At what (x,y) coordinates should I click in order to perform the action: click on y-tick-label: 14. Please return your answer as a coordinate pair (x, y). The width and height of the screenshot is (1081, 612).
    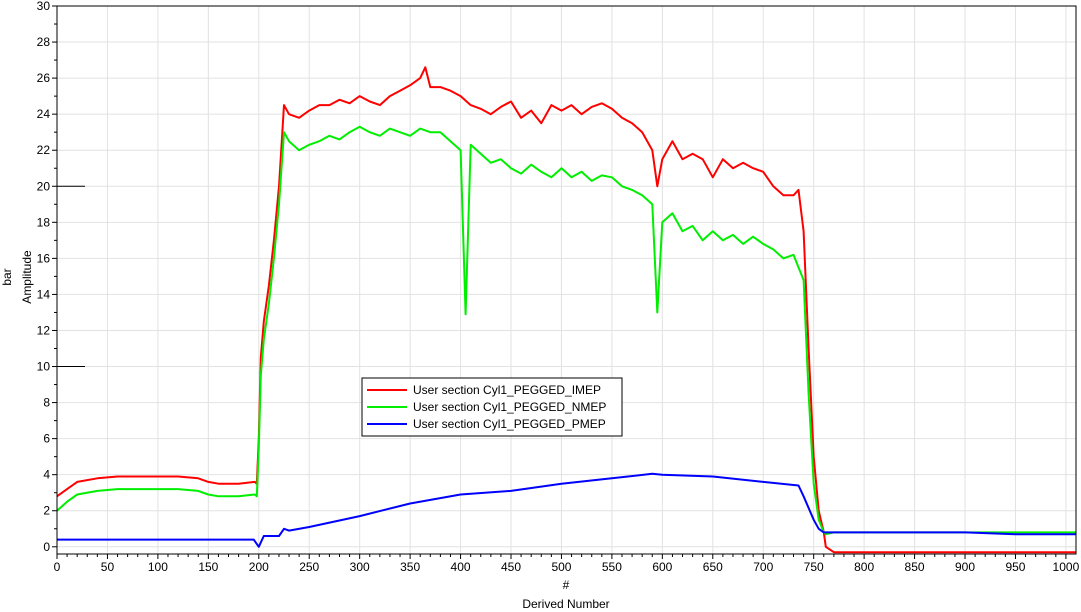
    Looking at the image, I should click on (44, 294).